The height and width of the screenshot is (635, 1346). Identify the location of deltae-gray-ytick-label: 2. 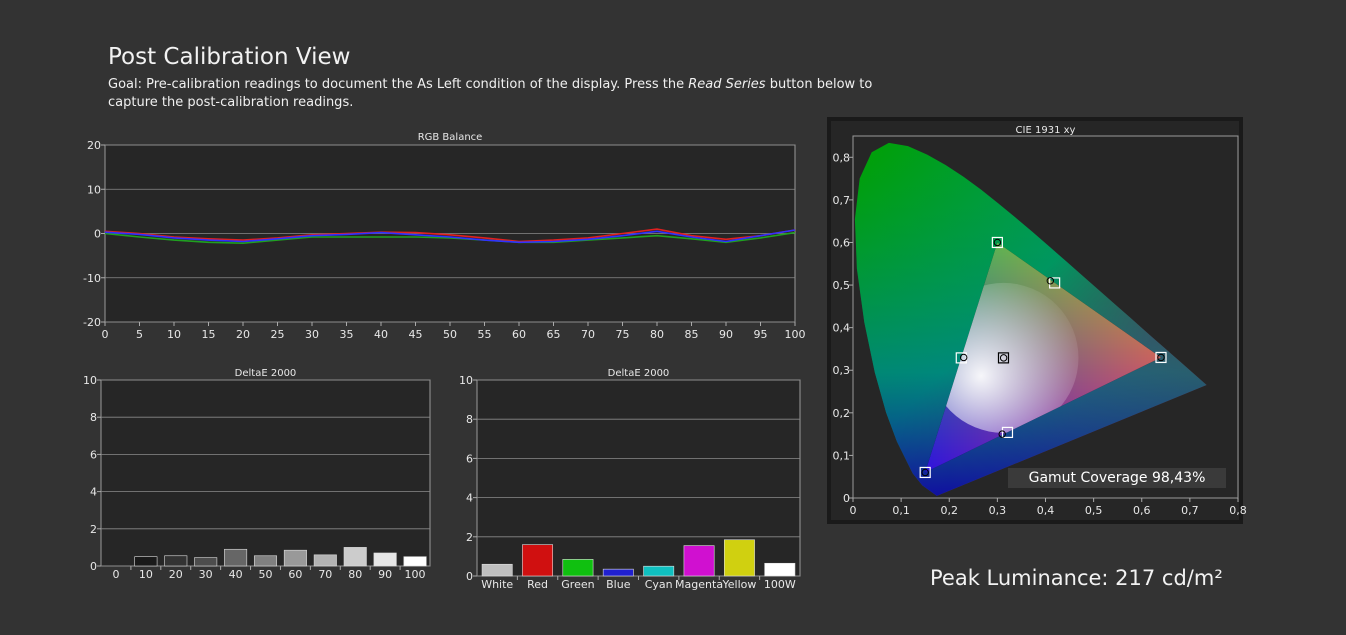
(93, 529).